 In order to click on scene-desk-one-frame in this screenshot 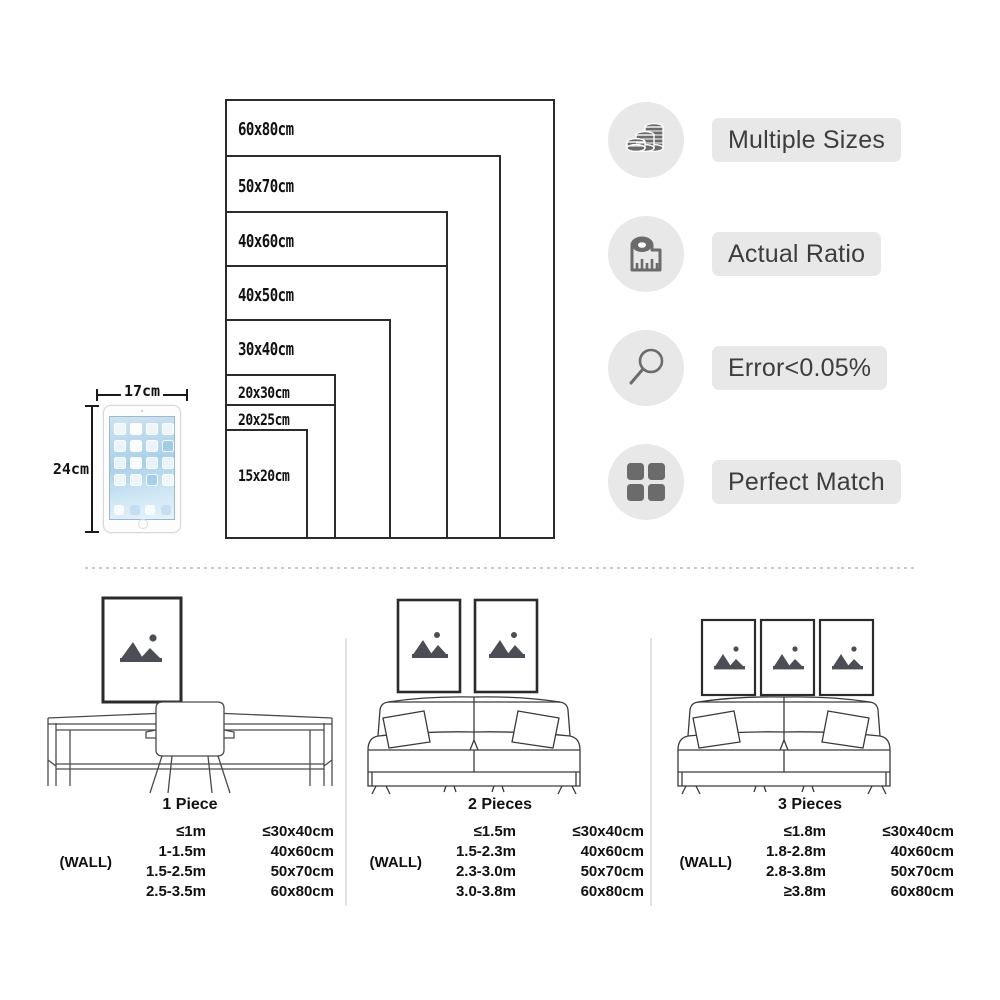, I will do `click(190, 692)`.